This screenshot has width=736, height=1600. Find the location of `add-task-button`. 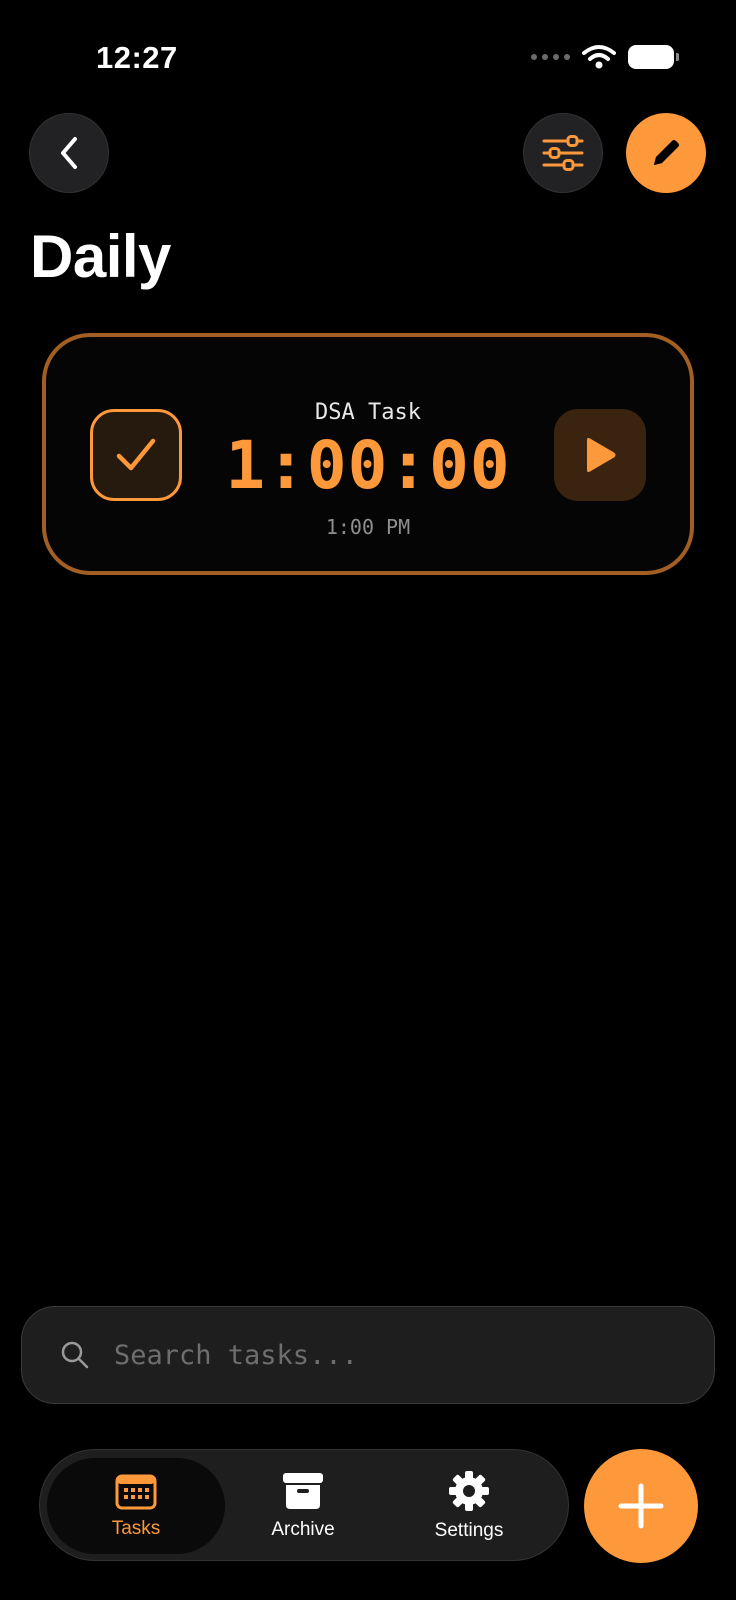

add-task-button is located at coordinates (641, 1506).